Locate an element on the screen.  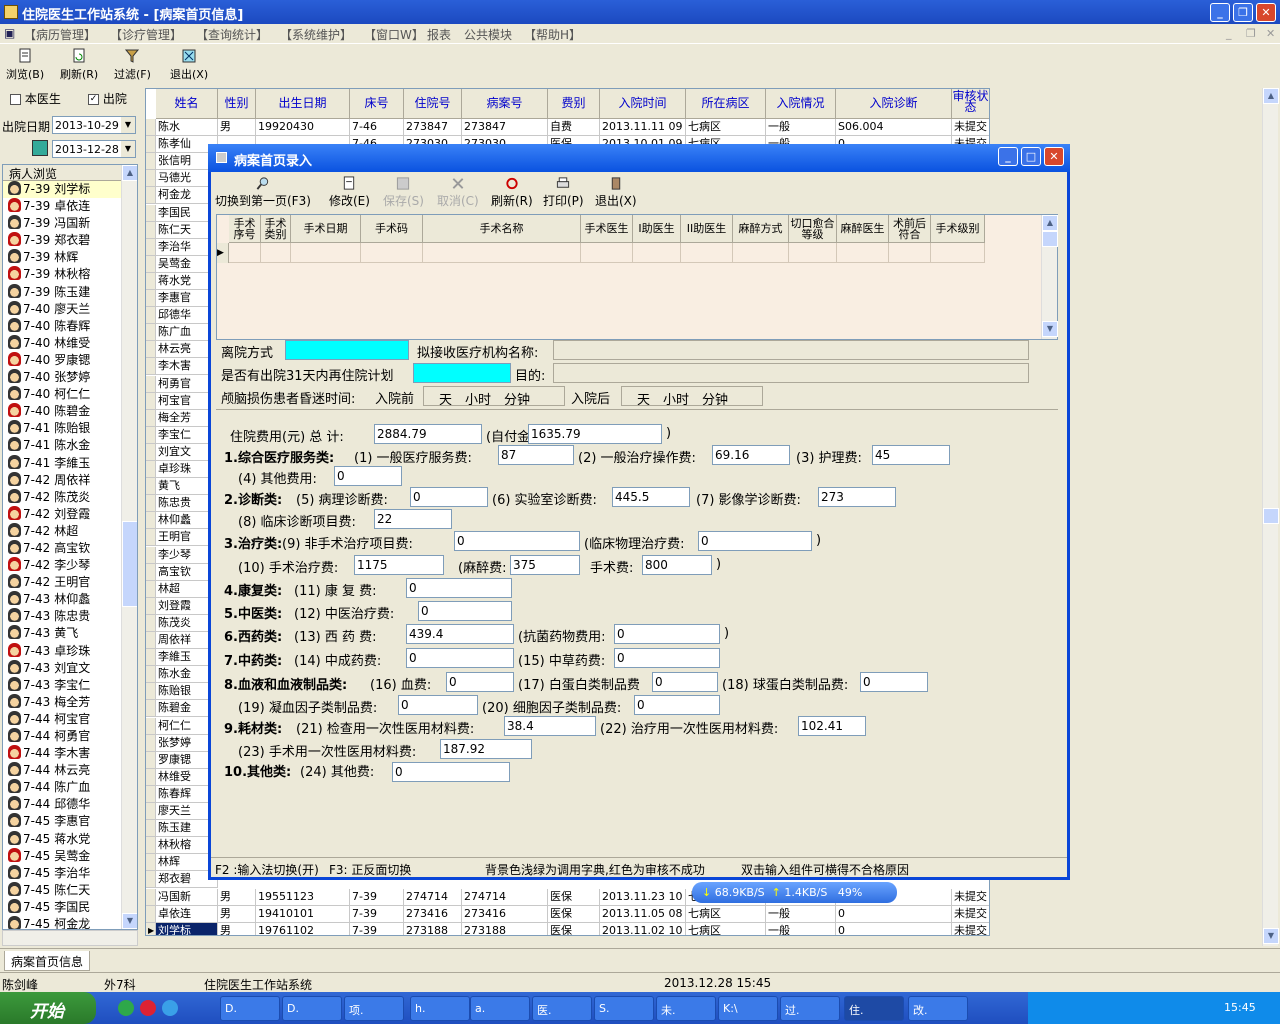
fee-18-field: 0 is located at coordinates (894, 682).